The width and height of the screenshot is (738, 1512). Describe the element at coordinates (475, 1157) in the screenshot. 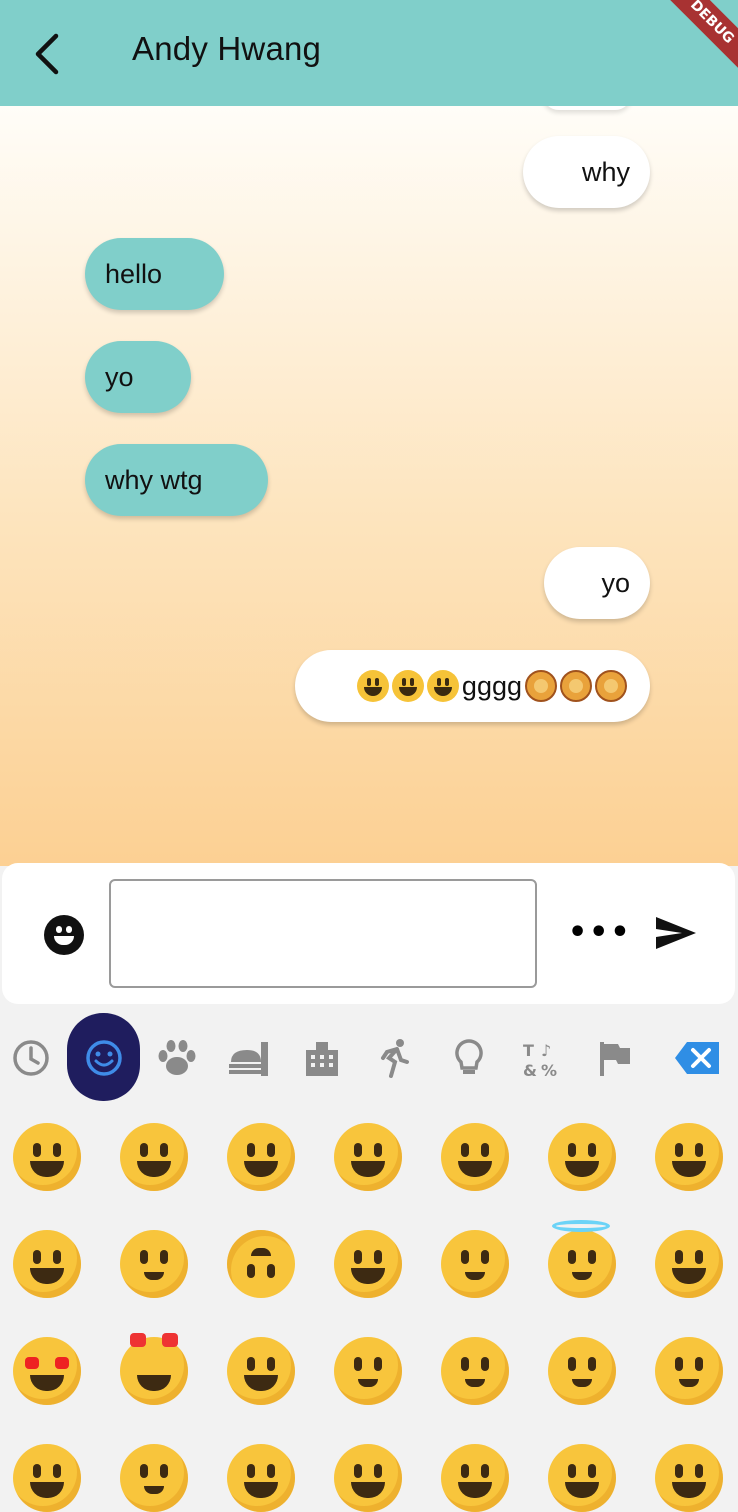

I see `laughing-emoji-icon` at that location.